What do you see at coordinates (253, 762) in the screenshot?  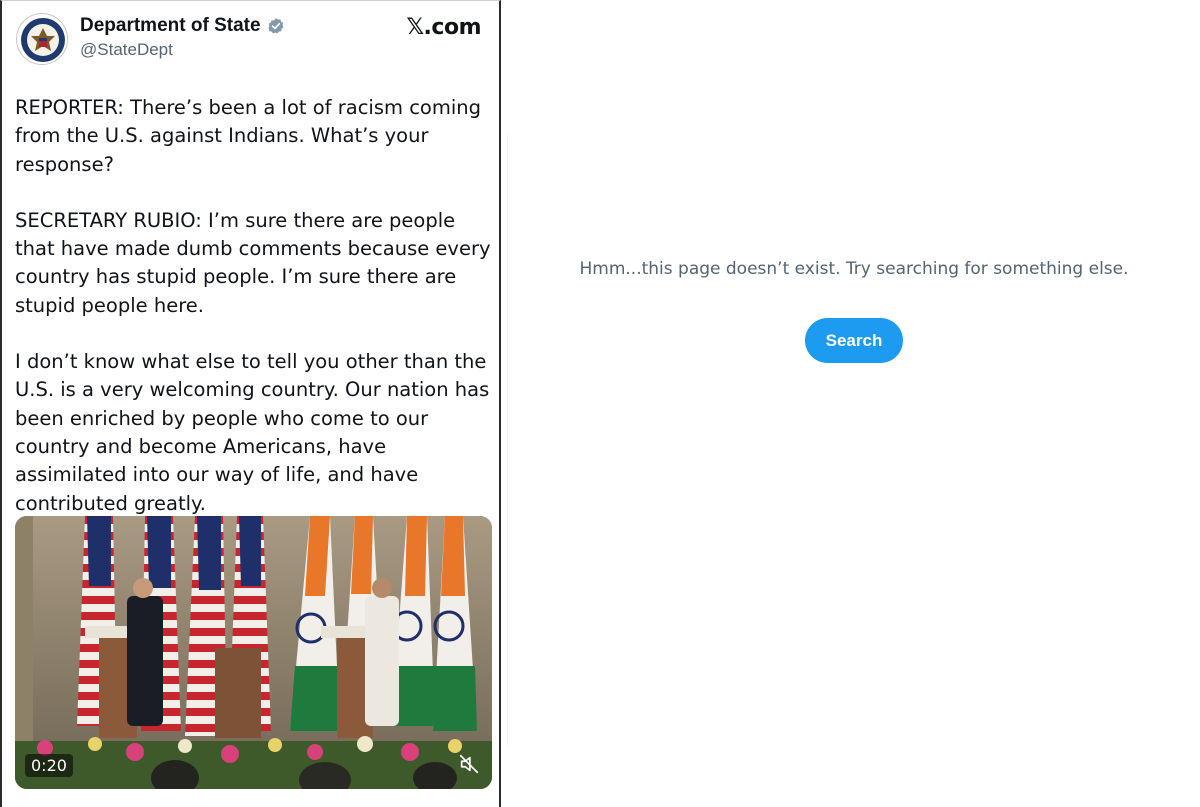 I see `flower-arrangement` at bounding box center [253, 762].